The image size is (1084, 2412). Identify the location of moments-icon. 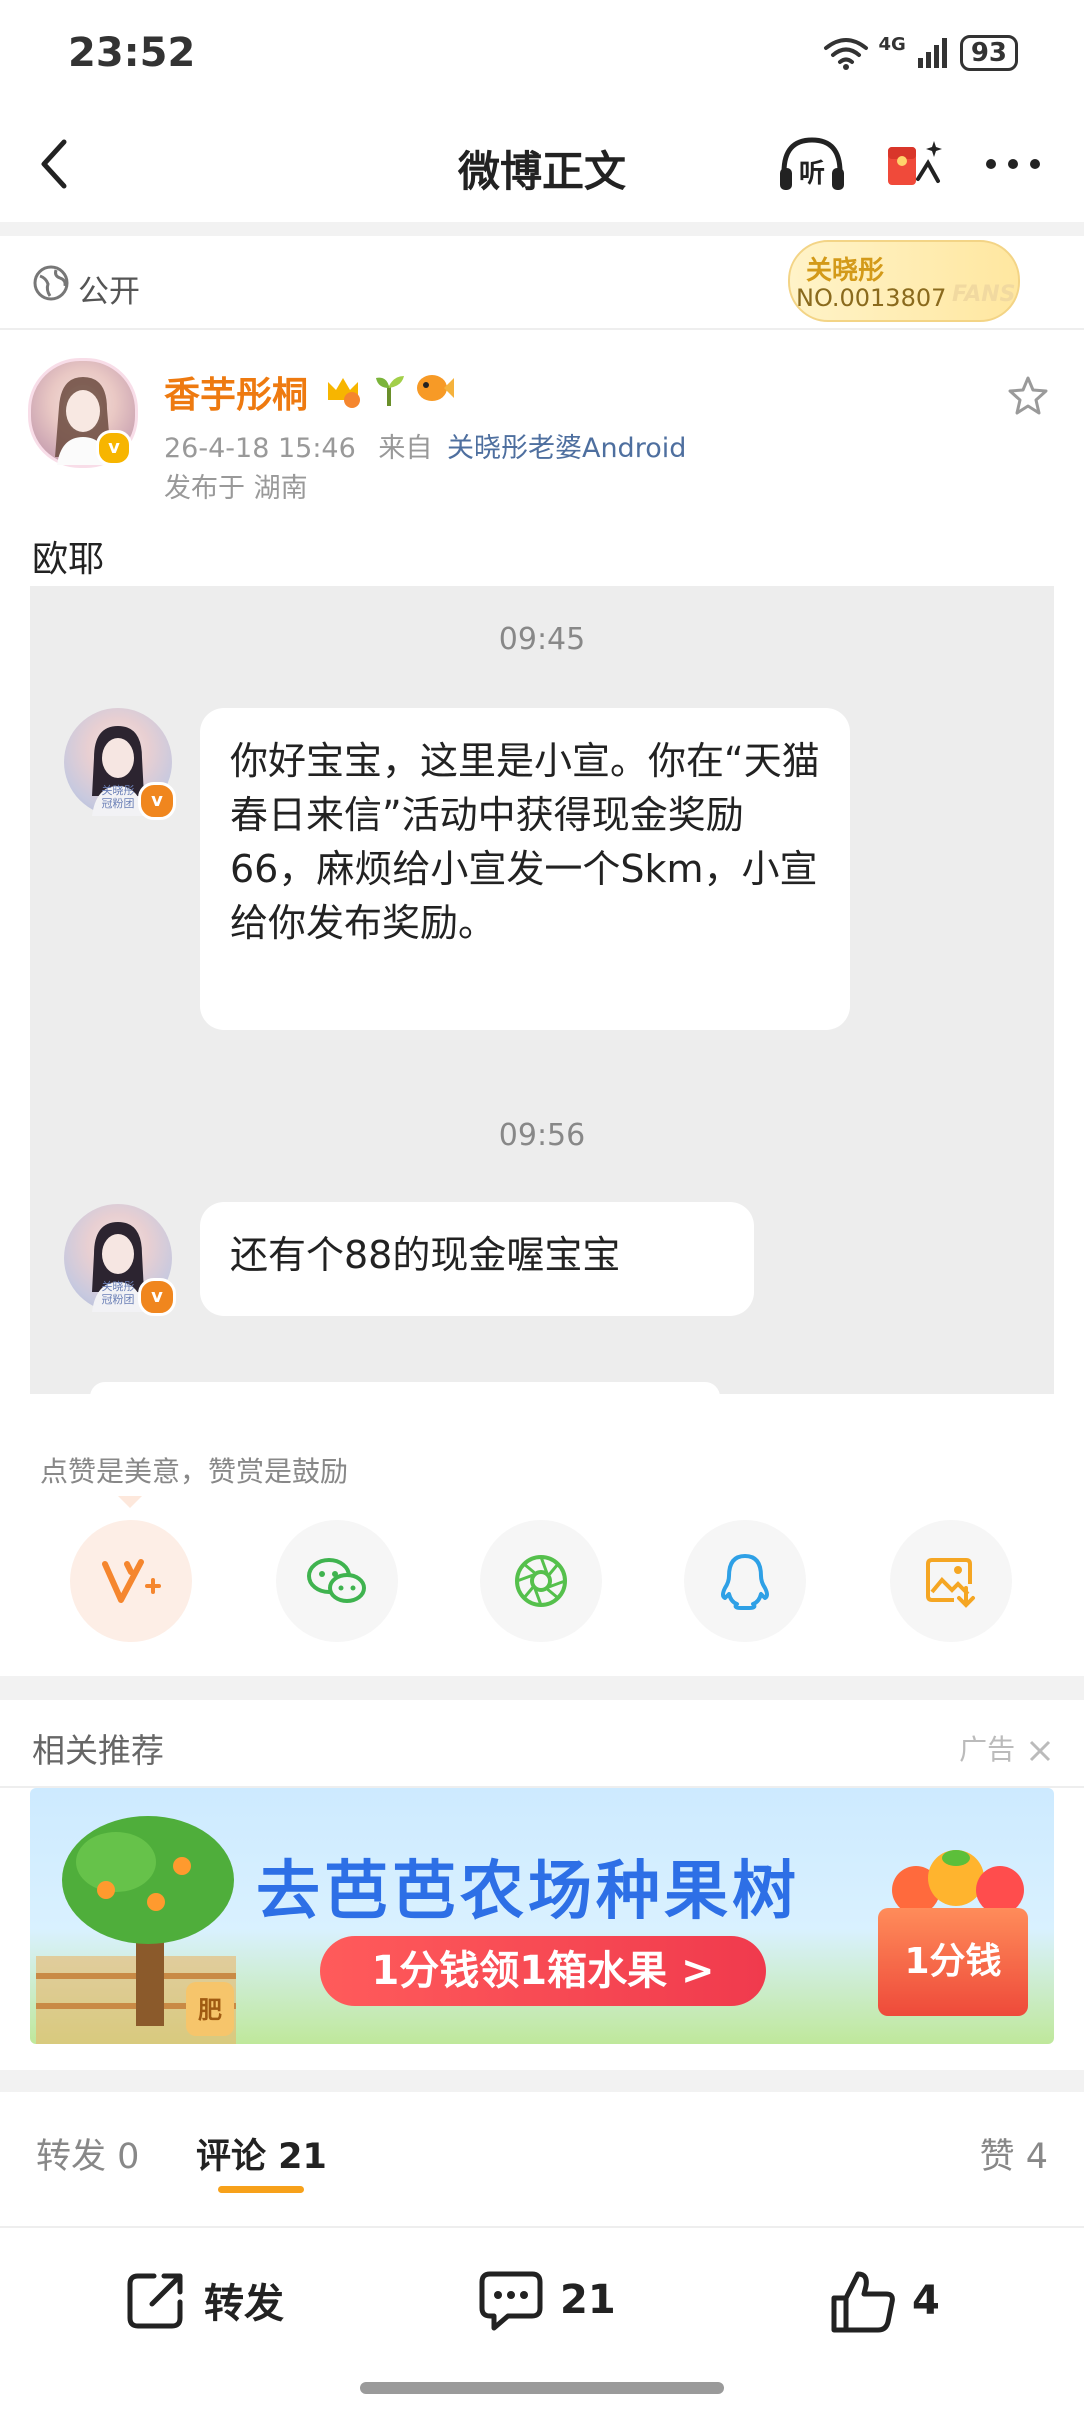
(541, 1581).